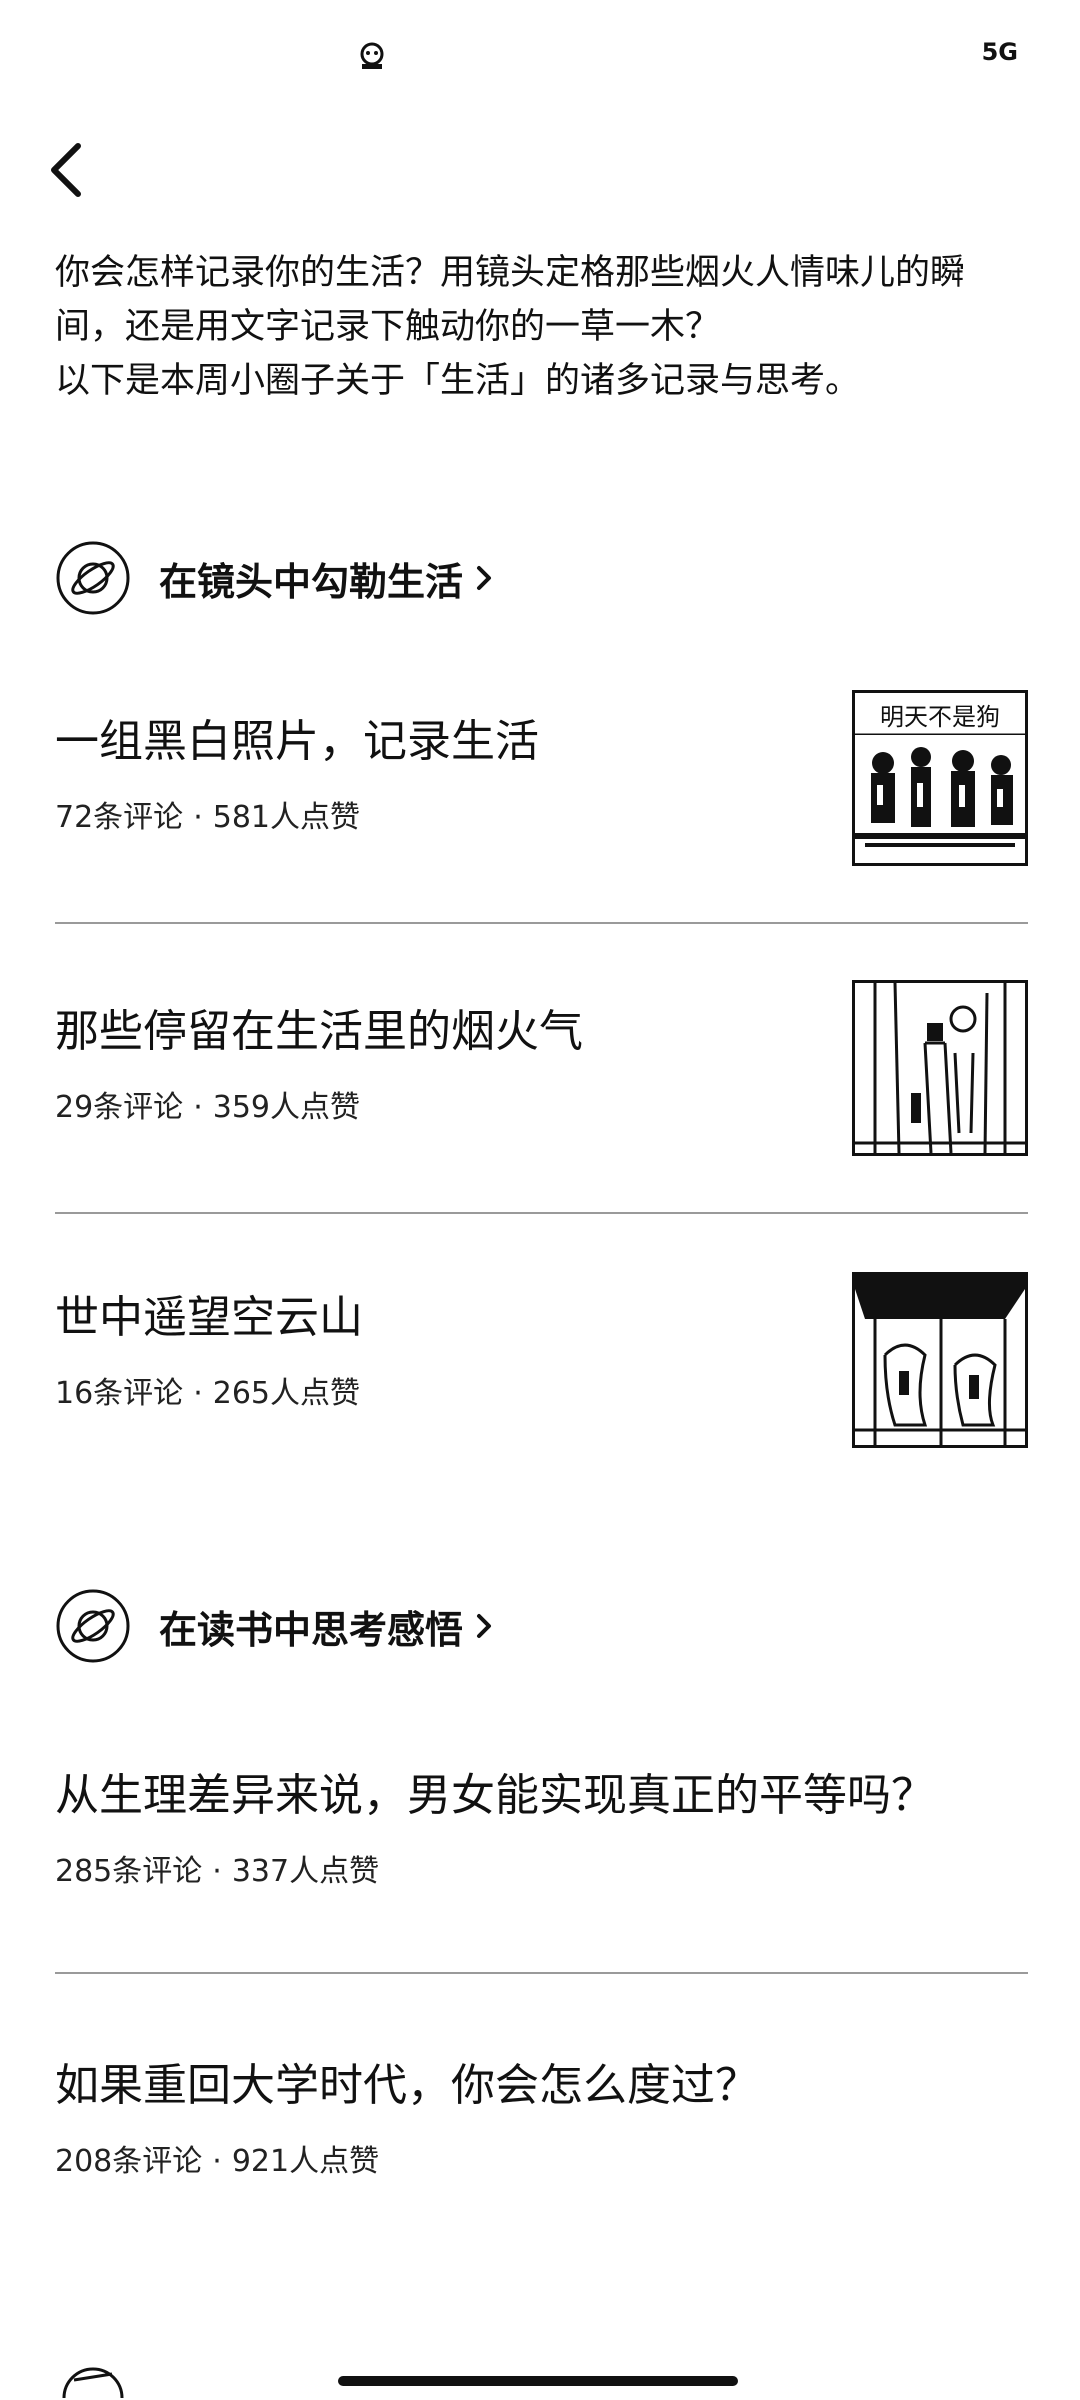 This screenshot has height=2400, width=1080. What do you see at coordinates (458, 381) in the screenshot?
I see `intro-line: 以下是本周小圈子关于「生活」的诸多记录与思考。` at bounding box center [458, 381].